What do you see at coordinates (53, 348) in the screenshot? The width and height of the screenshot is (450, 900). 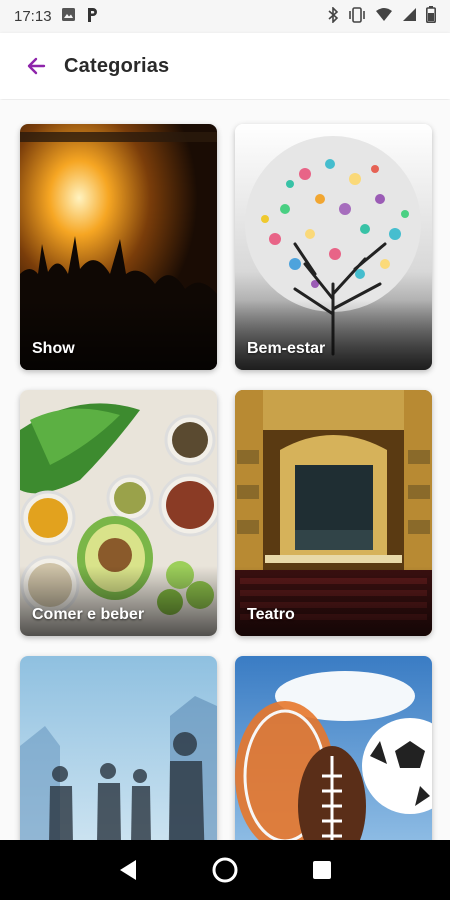 I see `category-label: Show` at bounding box center [53, 348].